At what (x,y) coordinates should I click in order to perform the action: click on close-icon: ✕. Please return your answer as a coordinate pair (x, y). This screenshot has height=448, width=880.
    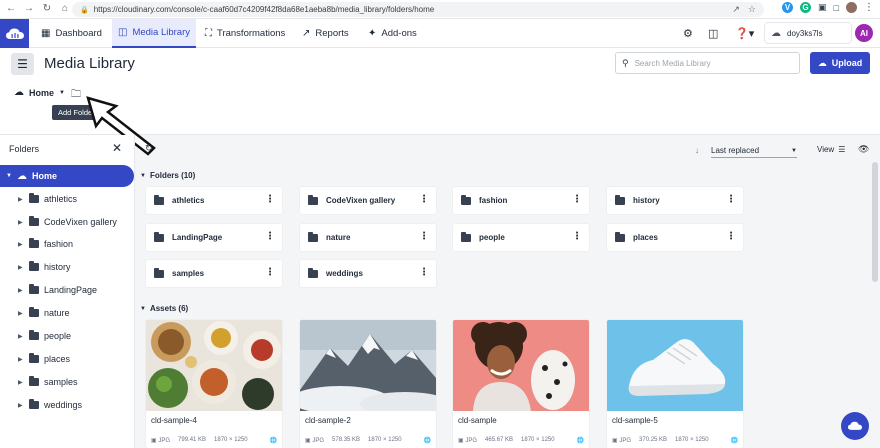
    Looking at the image, I should click on (117, 148).